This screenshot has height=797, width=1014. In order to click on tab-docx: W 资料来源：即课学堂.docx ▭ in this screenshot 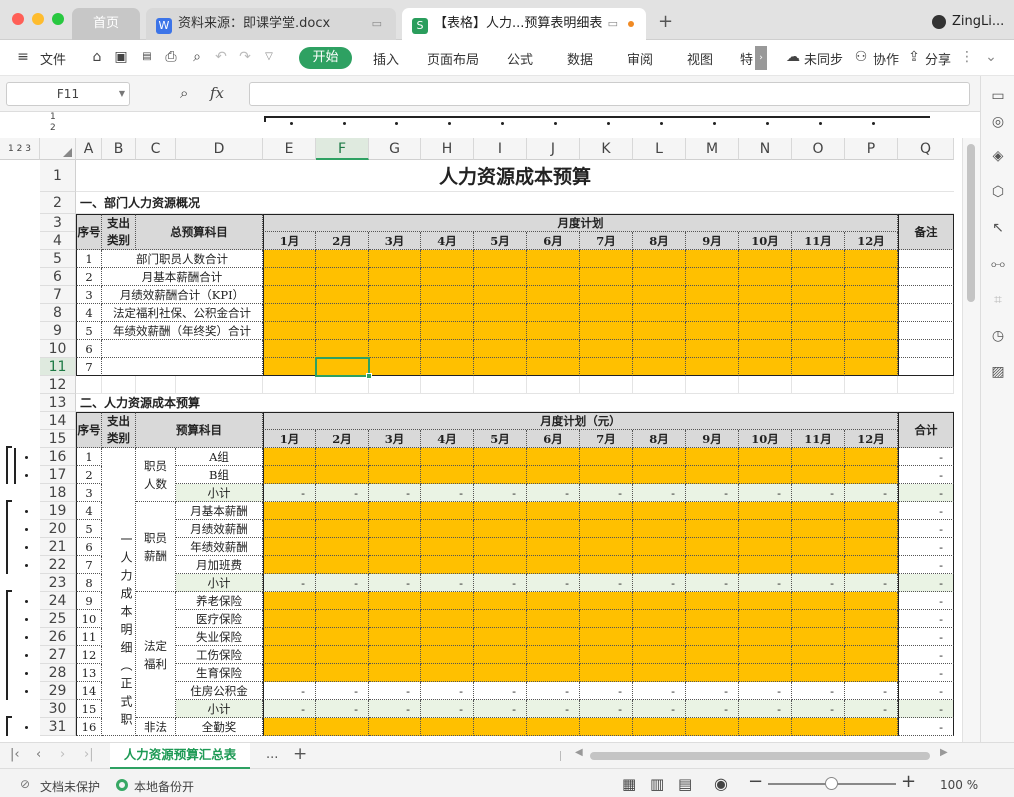, I will do `click(271, 24)`.